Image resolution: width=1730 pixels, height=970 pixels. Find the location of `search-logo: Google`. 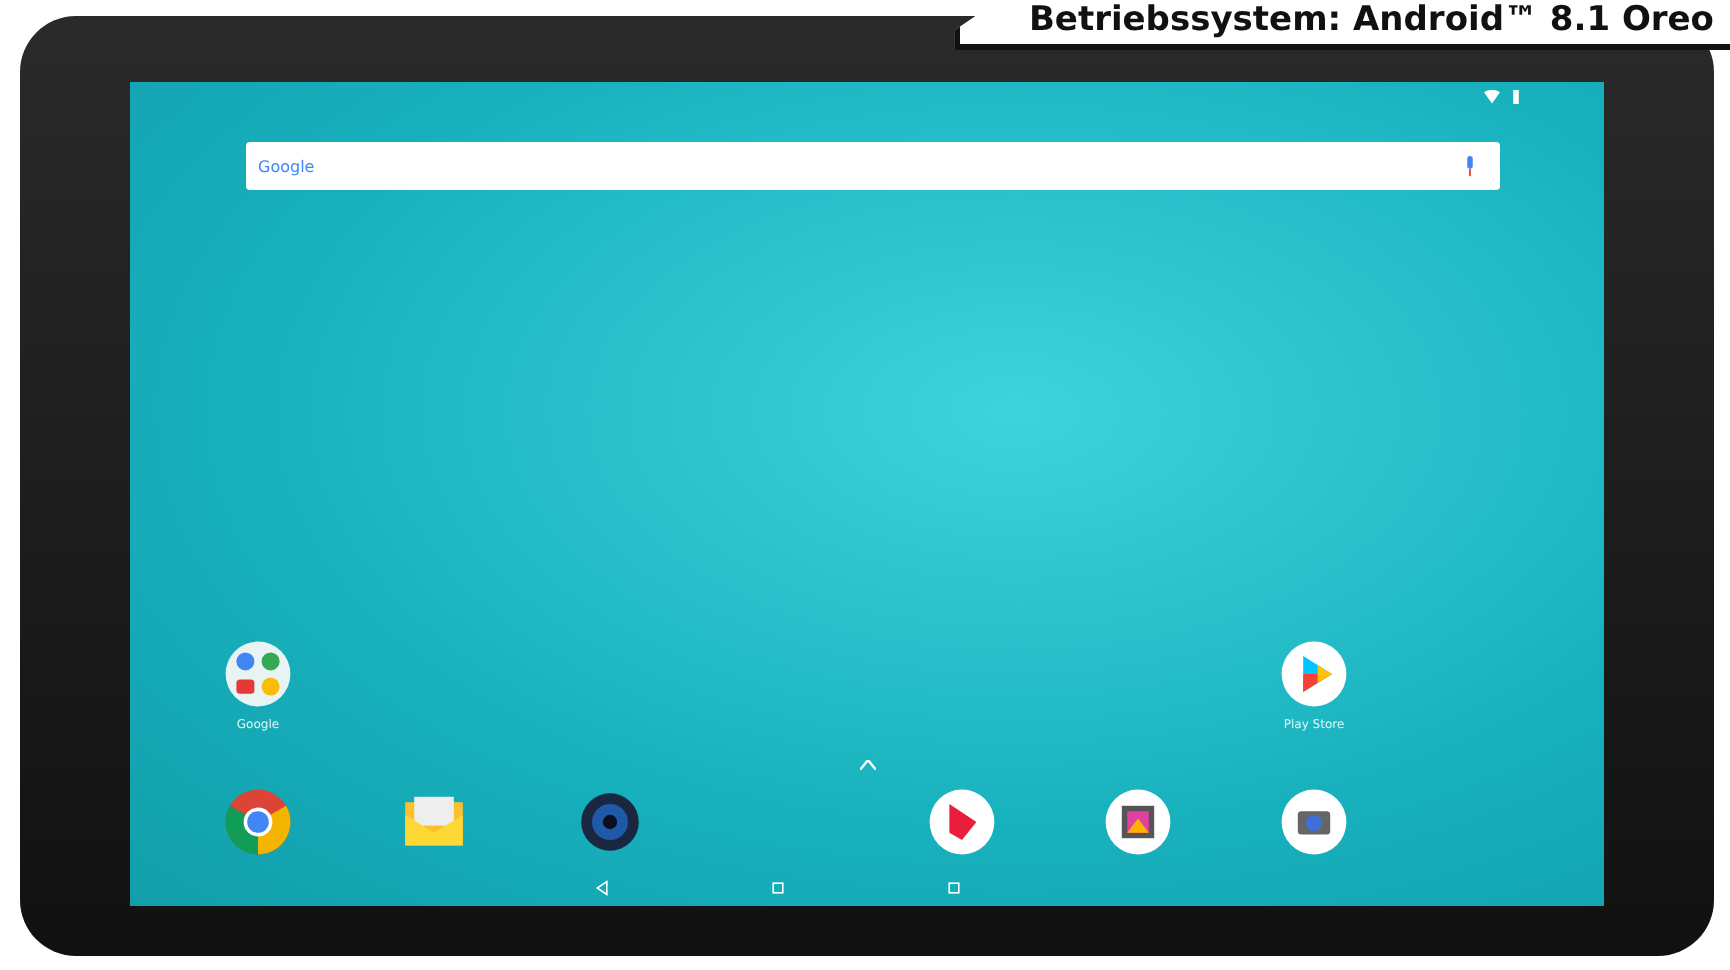

search-logo: Google is located at coordinates (286, 166).